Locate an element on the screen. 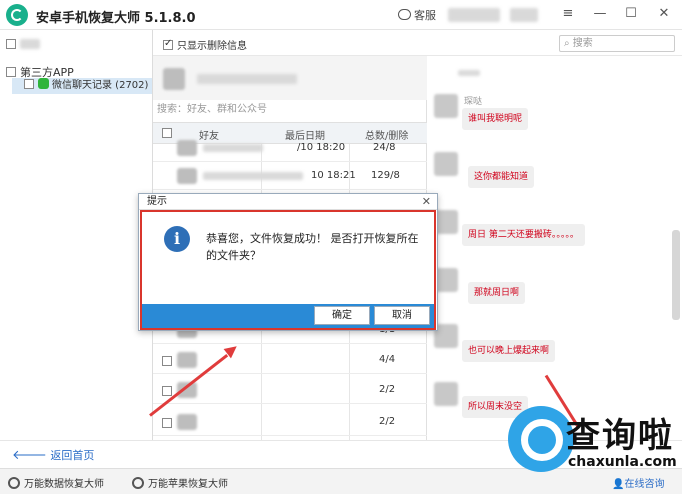  chat-sender-name: 琛哒 is located at coordinates (473, 102).